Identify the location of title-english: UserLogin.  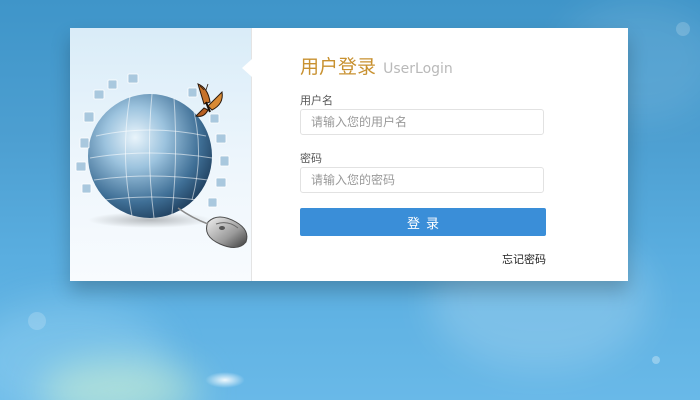
(418, 69).